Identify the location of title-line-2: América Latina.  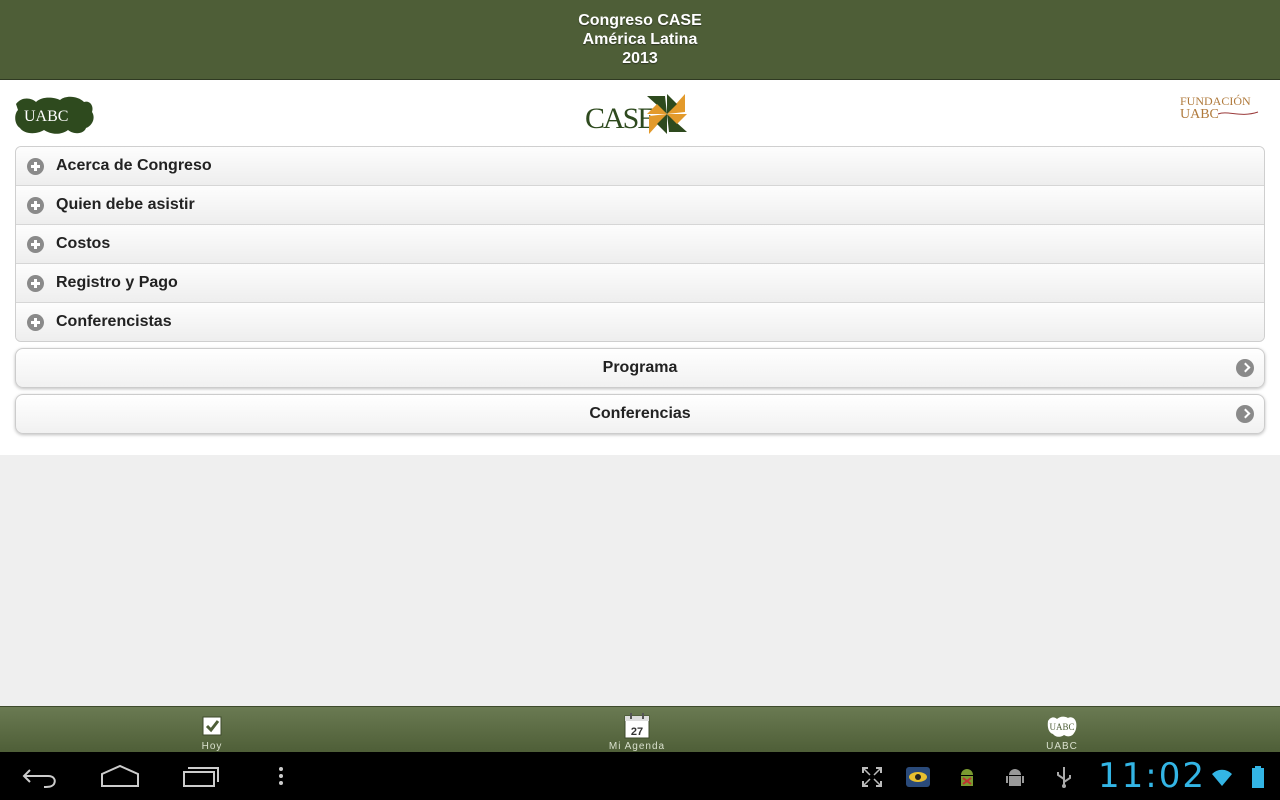
(640, 39).